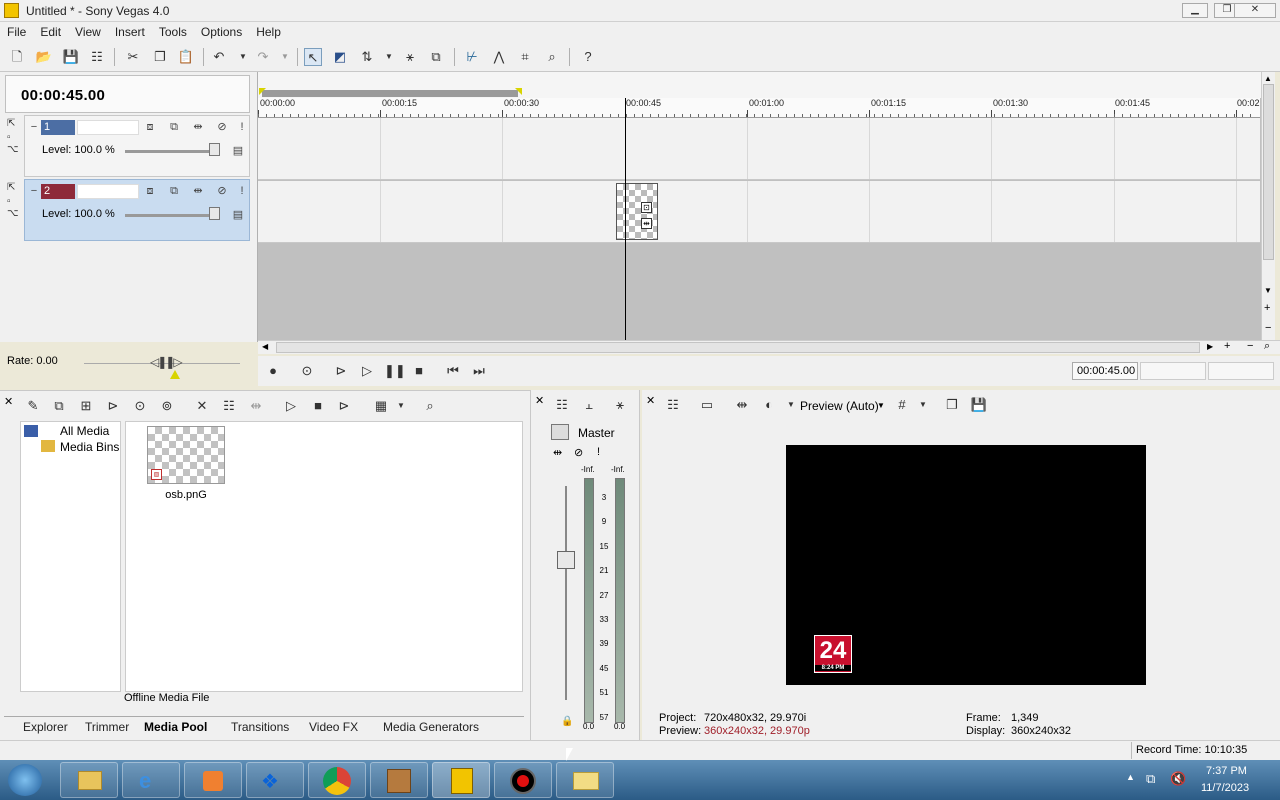 Image resolution: width=1280 pixels, height=800 pixels. Describe the element at coordinates (128, 210) in the screenshot. I see `track-header-2: ⇱ ▫ ⌥ − 2 ⧈ ⧉ ⇹ ⊘ ! Level: 100.0 % ▤` at that location.